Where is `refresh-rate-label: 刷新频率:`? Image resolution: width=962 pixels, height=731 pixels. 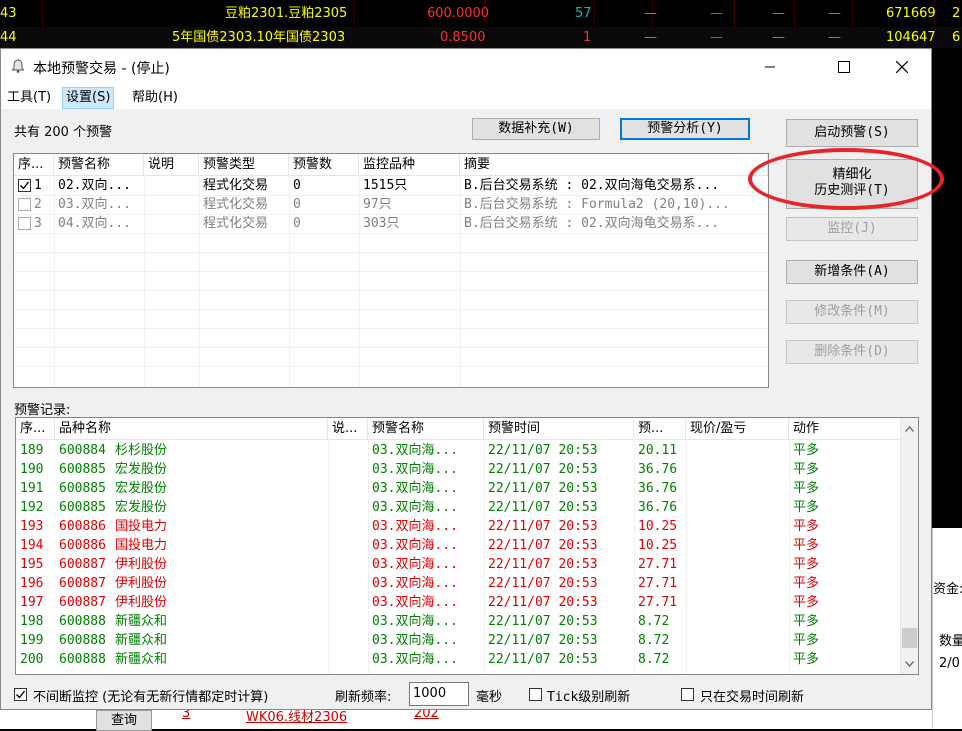
refresh-rate-label: 刷新频率: is located at coordinates (363, 697).